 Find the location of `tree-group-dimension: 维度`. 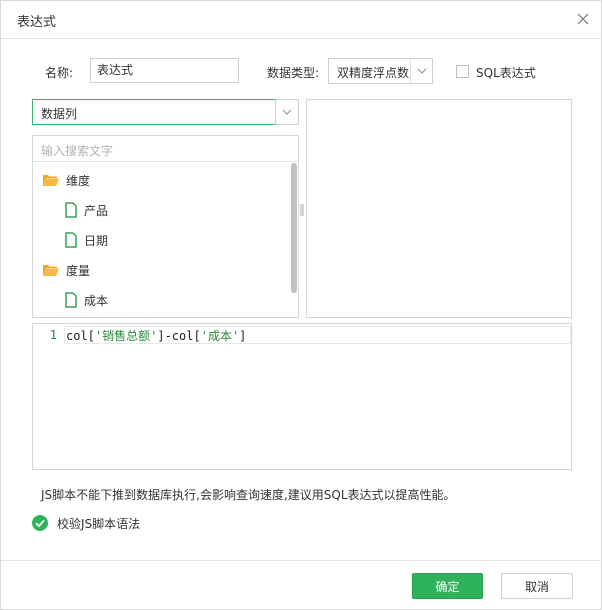

tree-group-dimension: 维度 is located at coordinates (66, 180).